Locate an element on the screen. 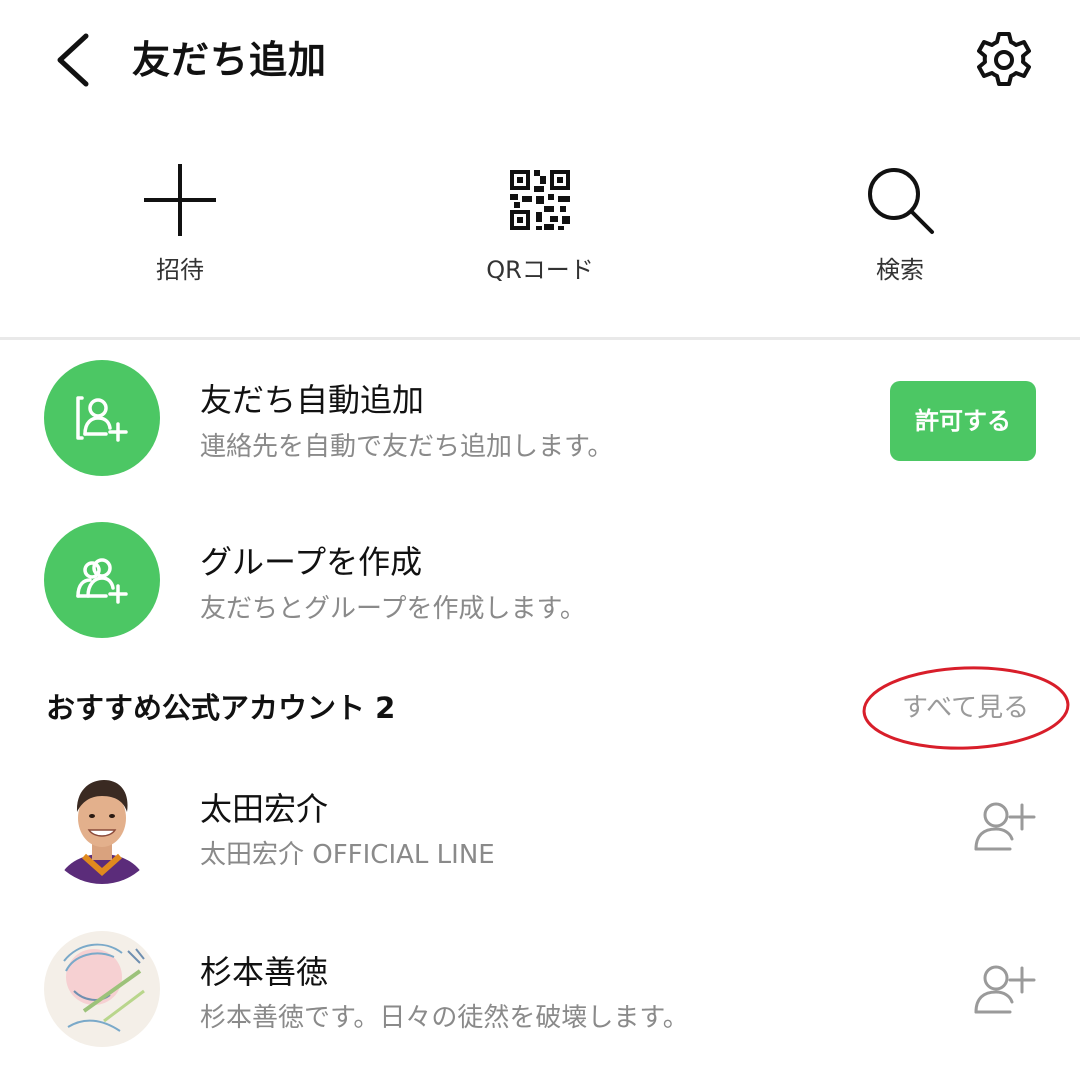 This screenshot has height=1075, width=1080. auto-add-subtitle: 連絡先を自動で友だち追加します。 is located at coordinates (407, 447).